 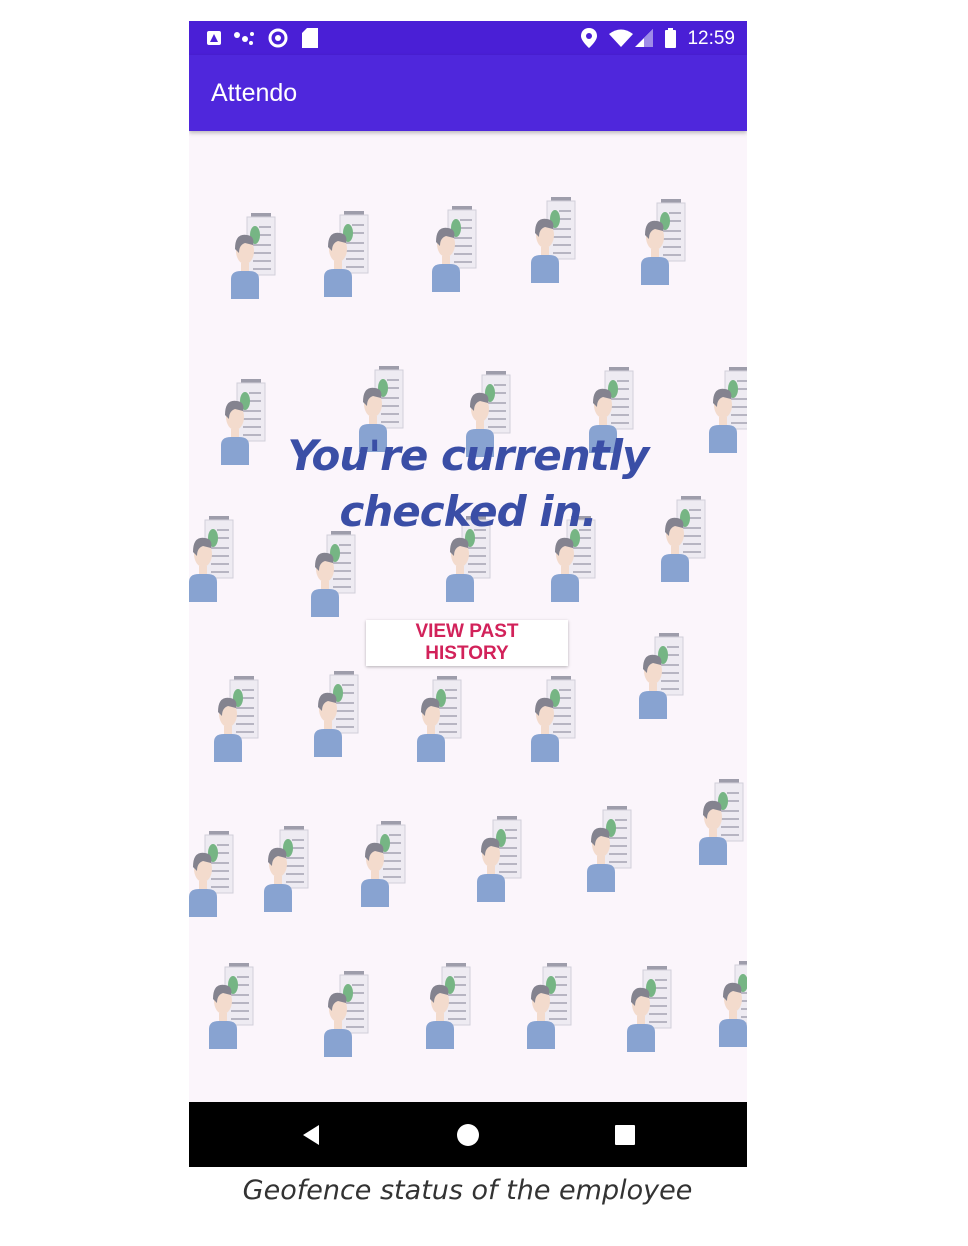 What do you see at coordinates (254, 93) in the screenshot?
I see `app-title: Attendo` at bounding box center [254, 93].